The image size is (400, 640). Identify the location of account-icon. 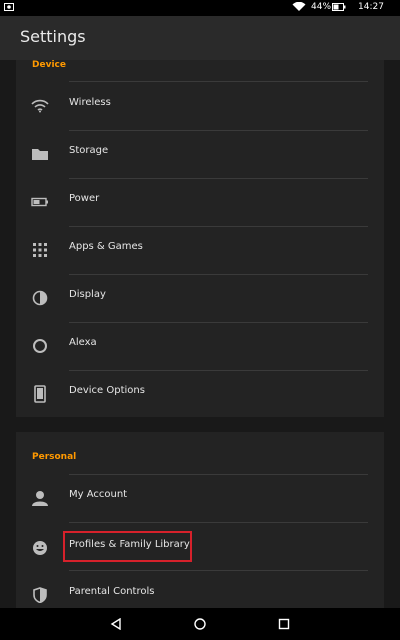
(40, 498).